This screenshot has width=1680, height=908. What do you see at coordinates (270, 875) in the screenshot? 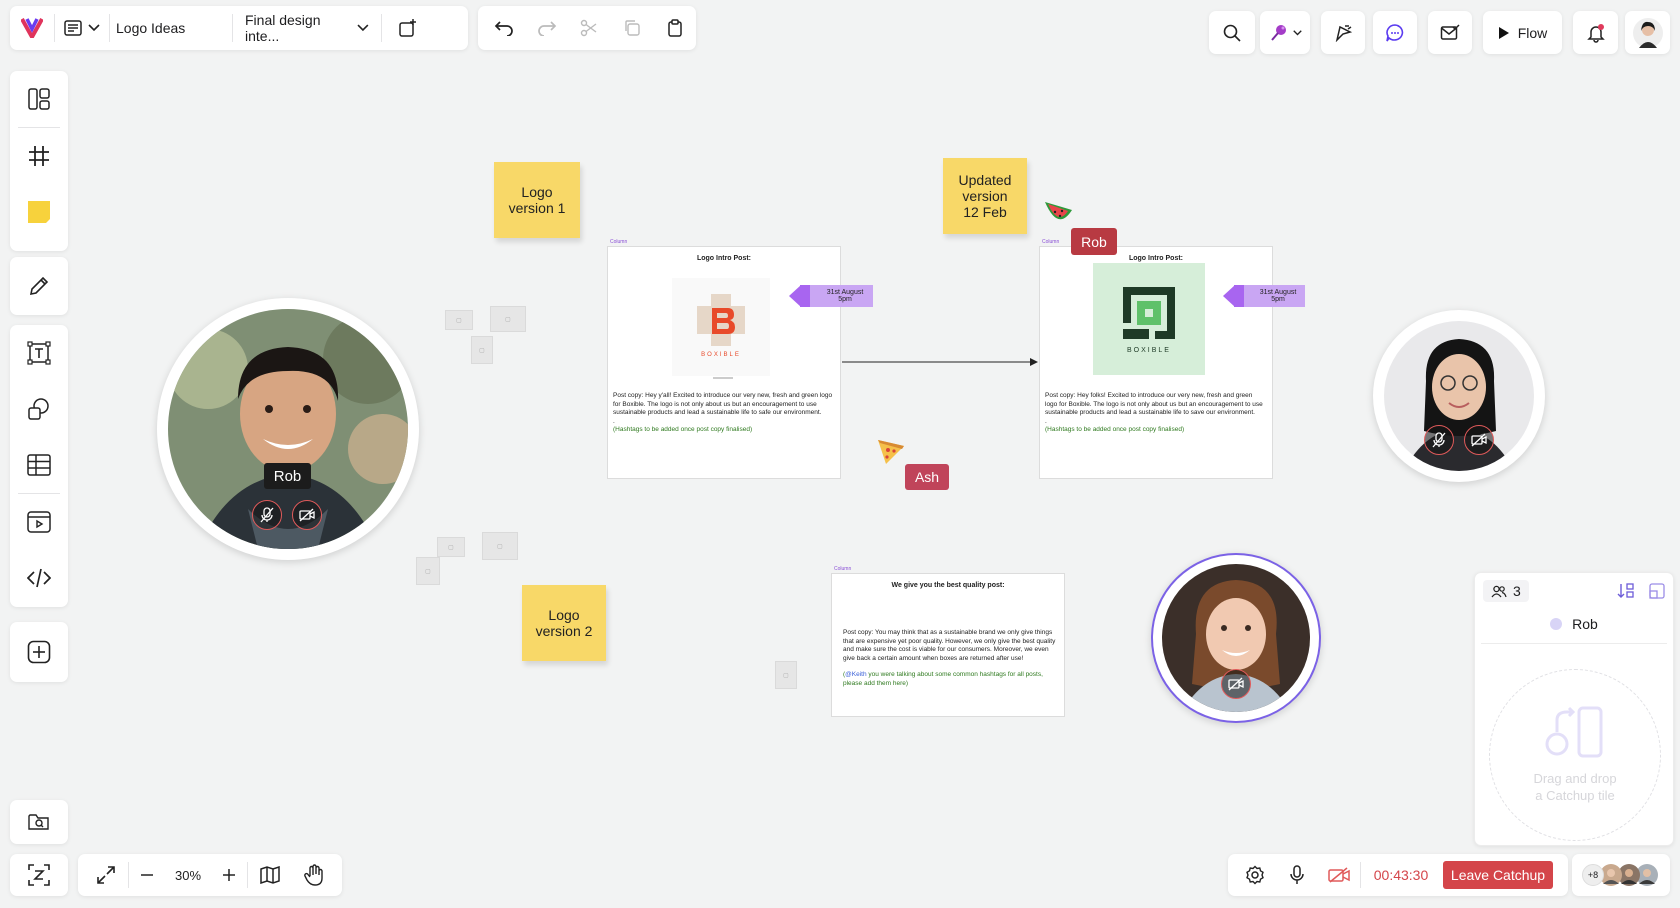
I see `minimap-button` at bounding box center [270, 875].